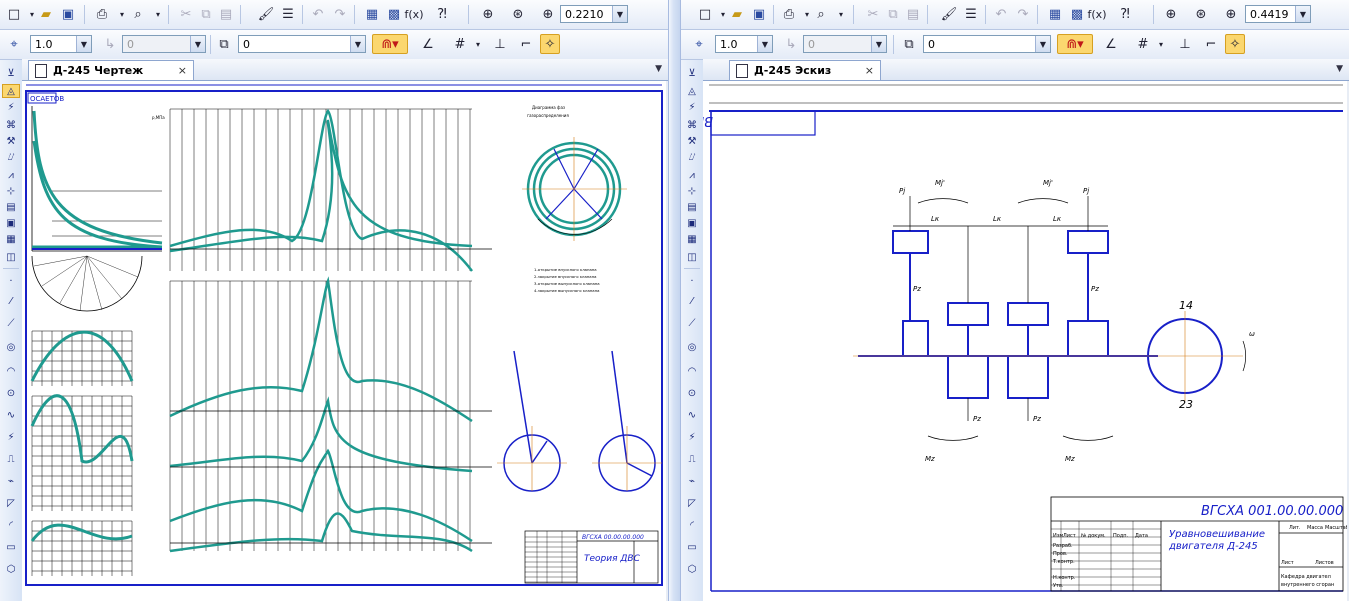 The image size is (1349, 601). Describe the element at coordinates (138, 14) in the screenshot. I see `print-preview-icon: ⌕` at that location.